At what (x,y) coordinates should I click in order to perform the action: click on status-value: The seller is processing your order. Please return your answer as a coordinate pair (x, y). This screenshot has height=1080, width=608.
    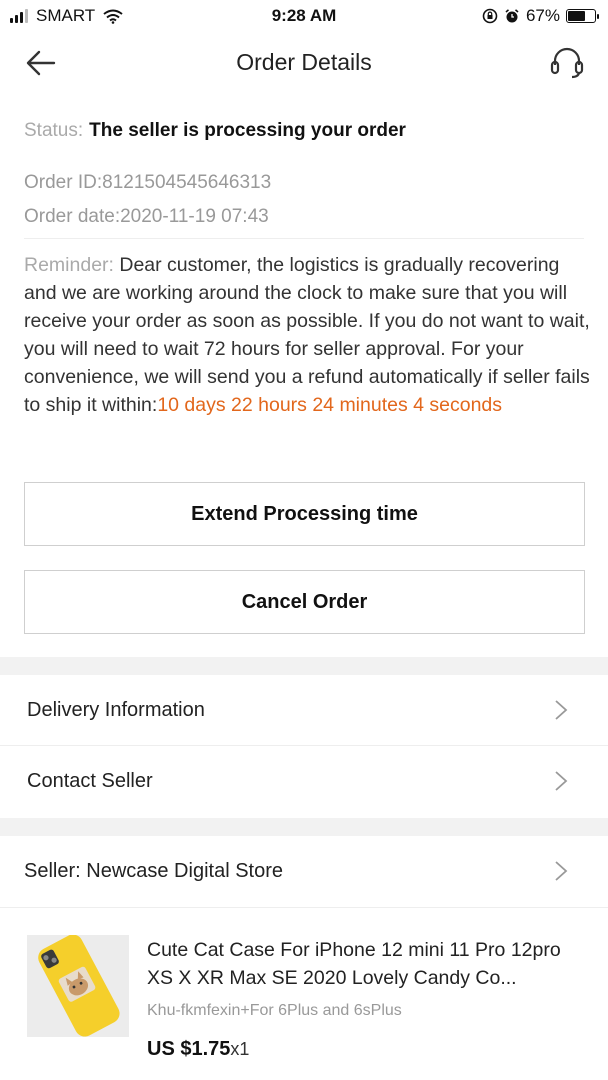
    Looking at the image, I should click on (247, 130).